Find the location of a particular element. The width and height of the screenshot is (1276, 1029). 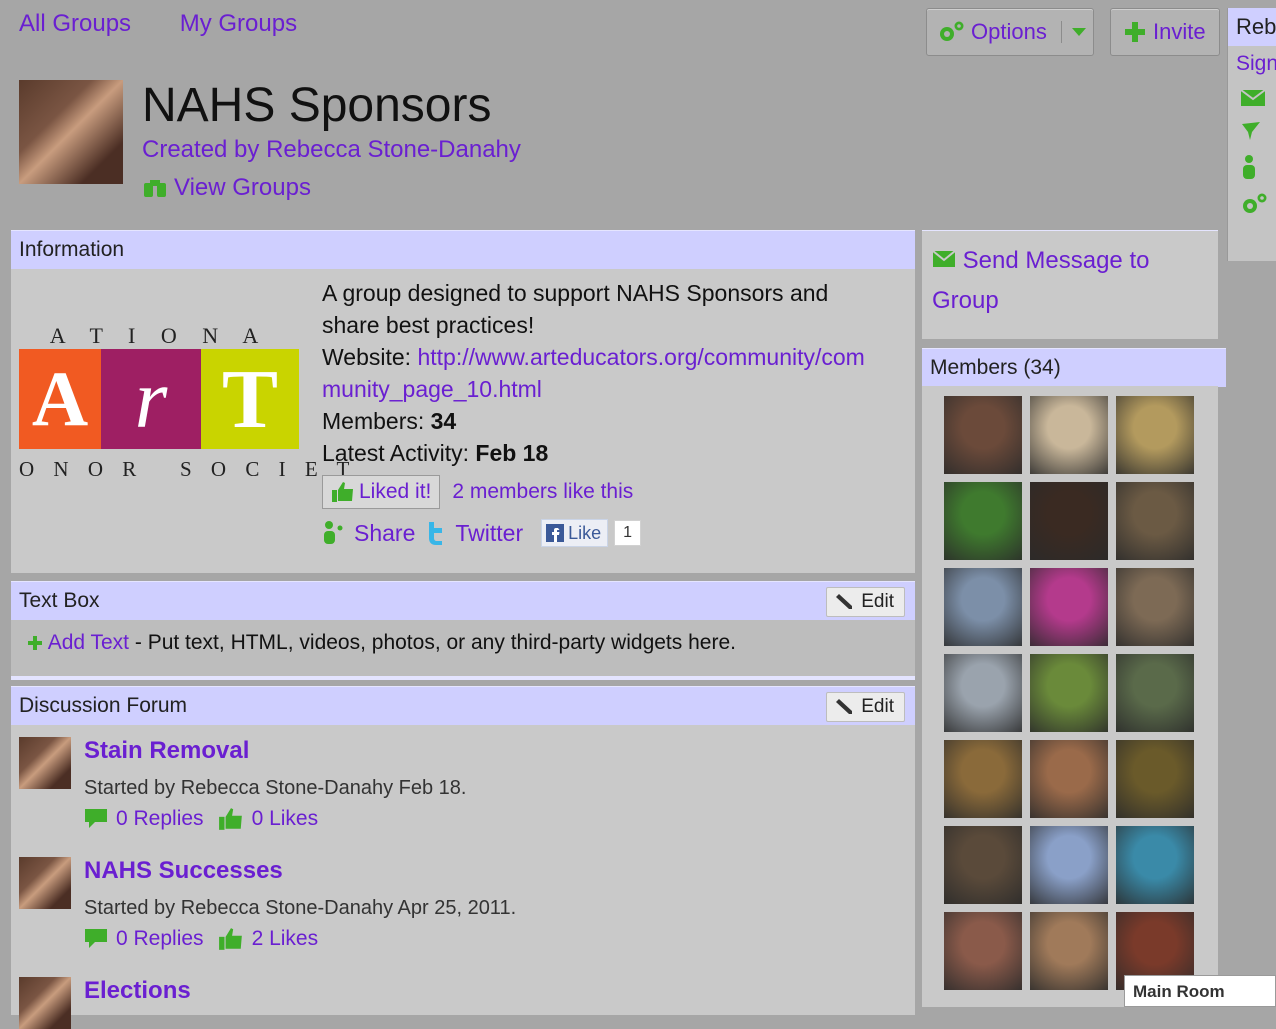

topic-title-link: NAHS Successes is located at coordinates (183, 871).